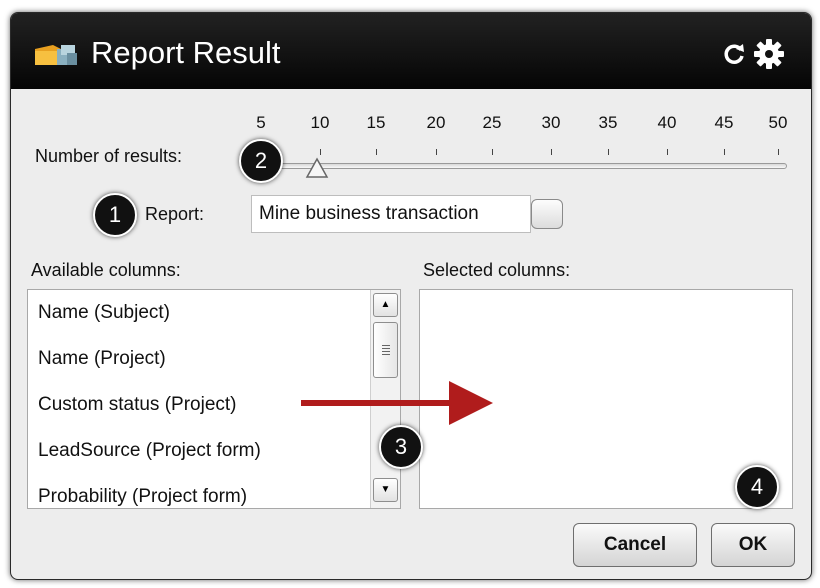 This screenshot has width=820, height=588. I want to click on report-label: Report:, so click(175, 214).